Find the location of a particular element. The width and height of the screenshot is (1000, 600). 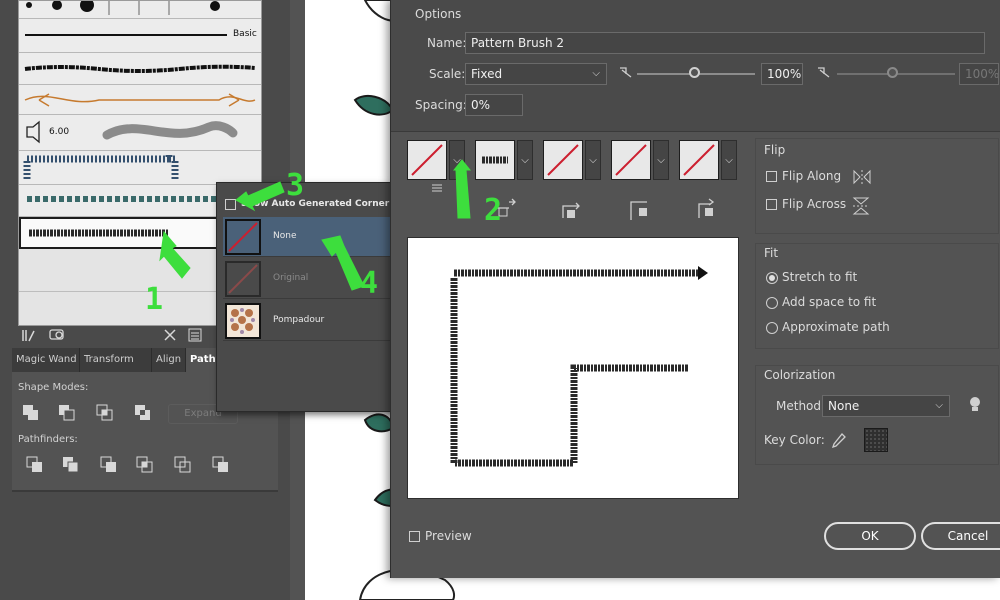

annotation-number-3: 3 is located at coordinates (295, 185).